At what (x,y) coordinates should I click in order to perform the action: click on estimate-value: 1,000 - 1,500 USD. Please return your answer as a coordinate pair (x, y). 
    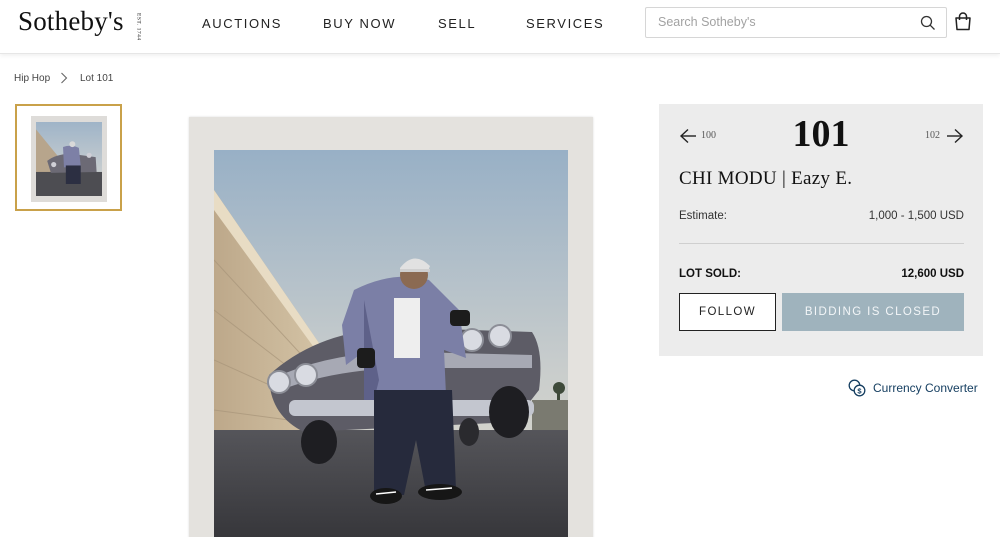
    Looking at the image, I should click on (916, 216).